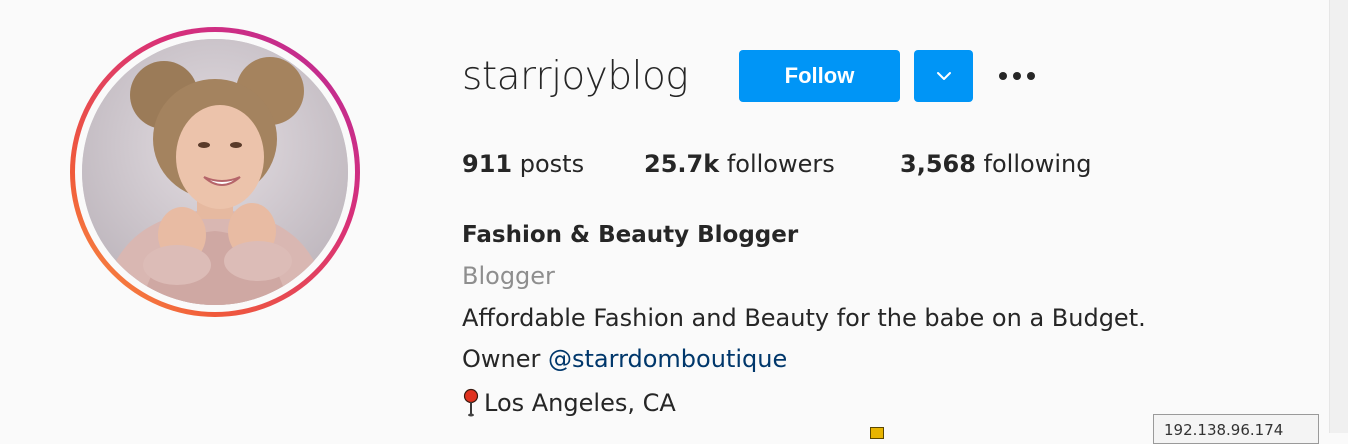 The height and width of the screenshot is (444, 1348). I want to click on location-text: Los Angeles, CA, so click(580, 403).